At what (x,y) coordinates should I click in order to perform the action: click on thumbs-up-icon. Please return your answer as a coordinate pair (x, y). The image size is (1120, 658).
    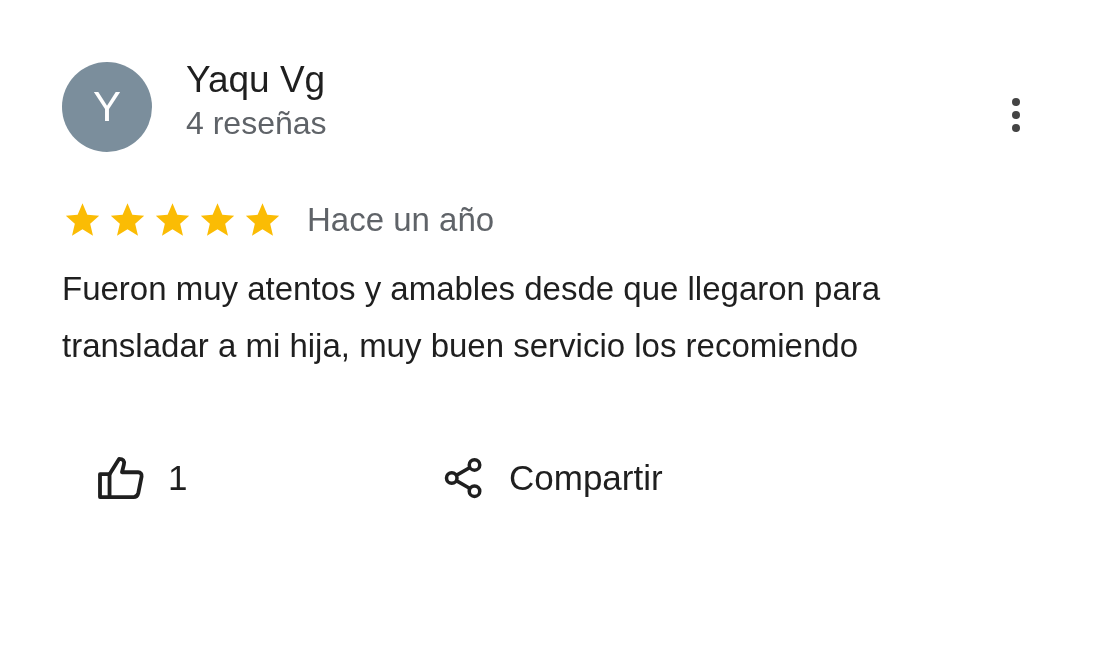
    Looking at the image, I should click on (121, 478).